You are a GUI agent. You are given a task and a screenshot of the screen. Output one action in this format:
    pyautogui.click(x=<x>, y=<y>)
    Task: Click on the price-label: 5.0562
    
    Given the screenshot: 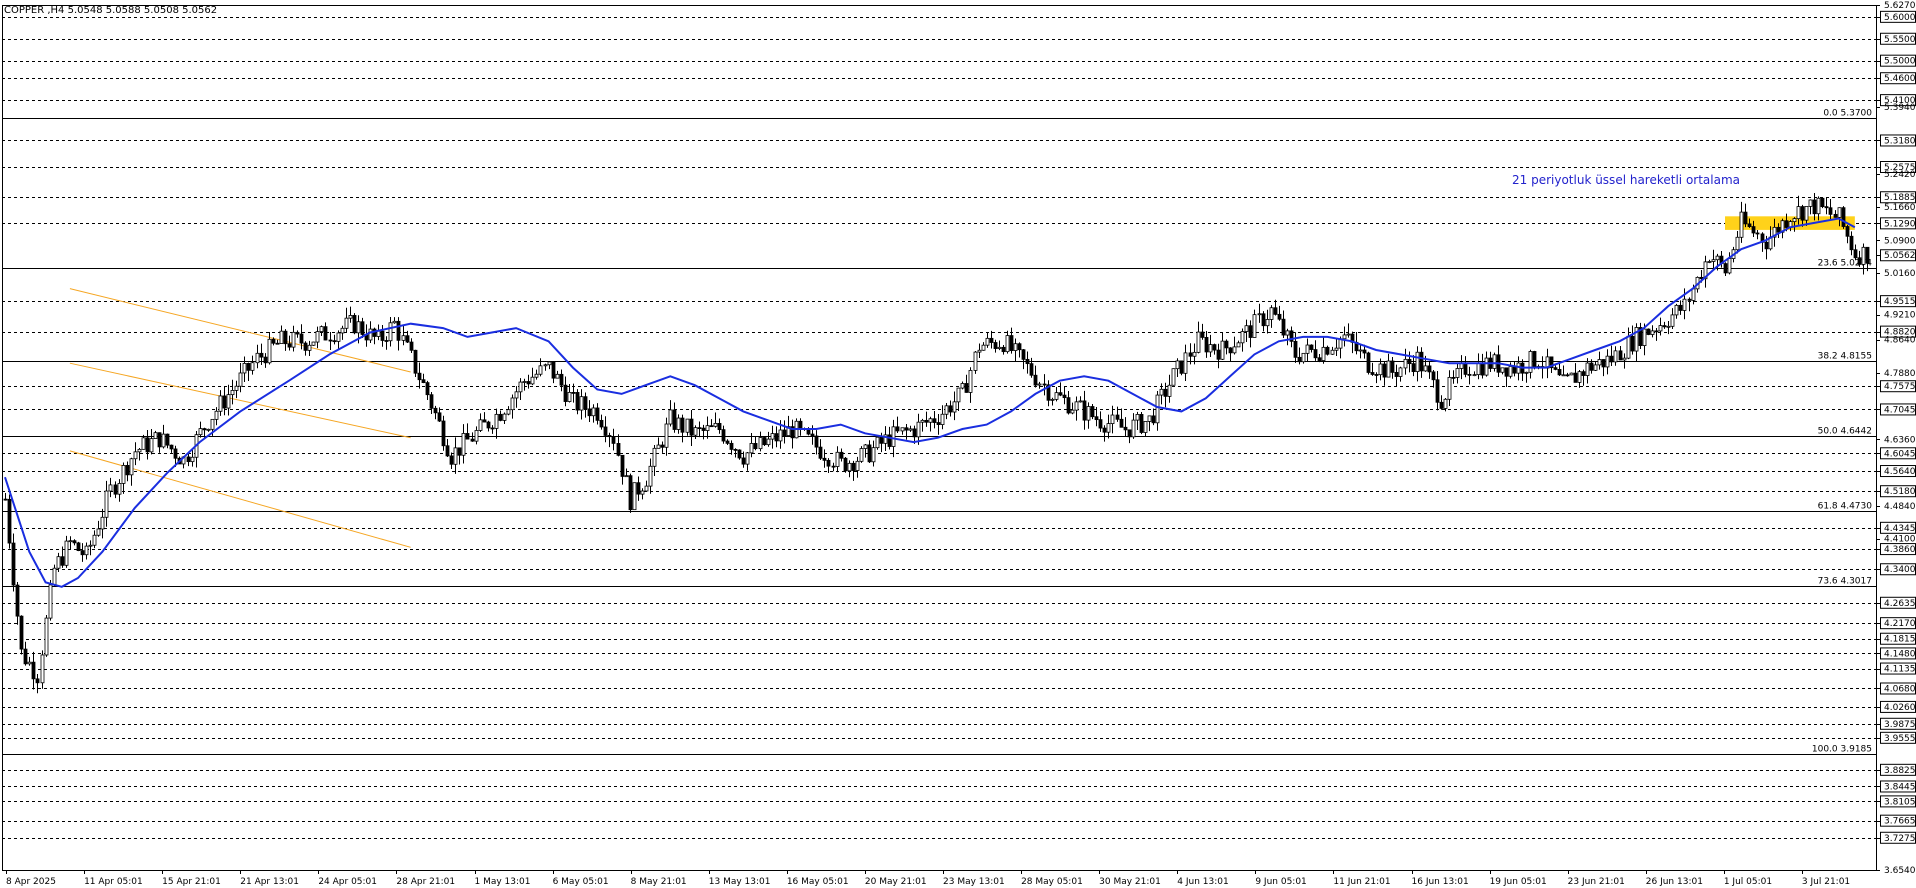 What is the action you would take?
    pyautogui.click(x=1900, y=256)
    